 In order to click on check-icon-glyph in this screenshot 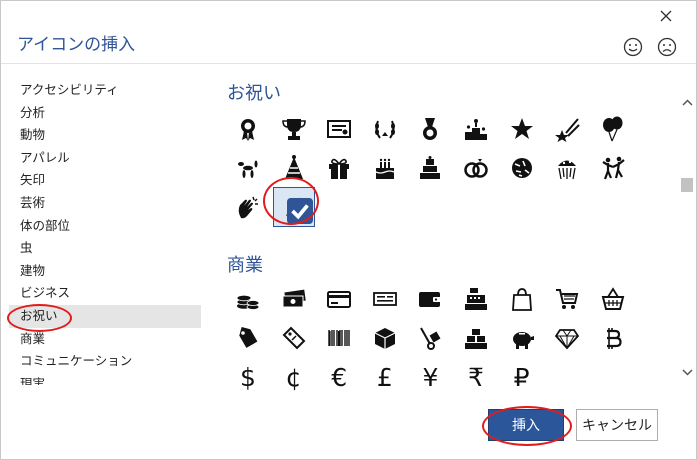, I will do `click(384, 299)`.